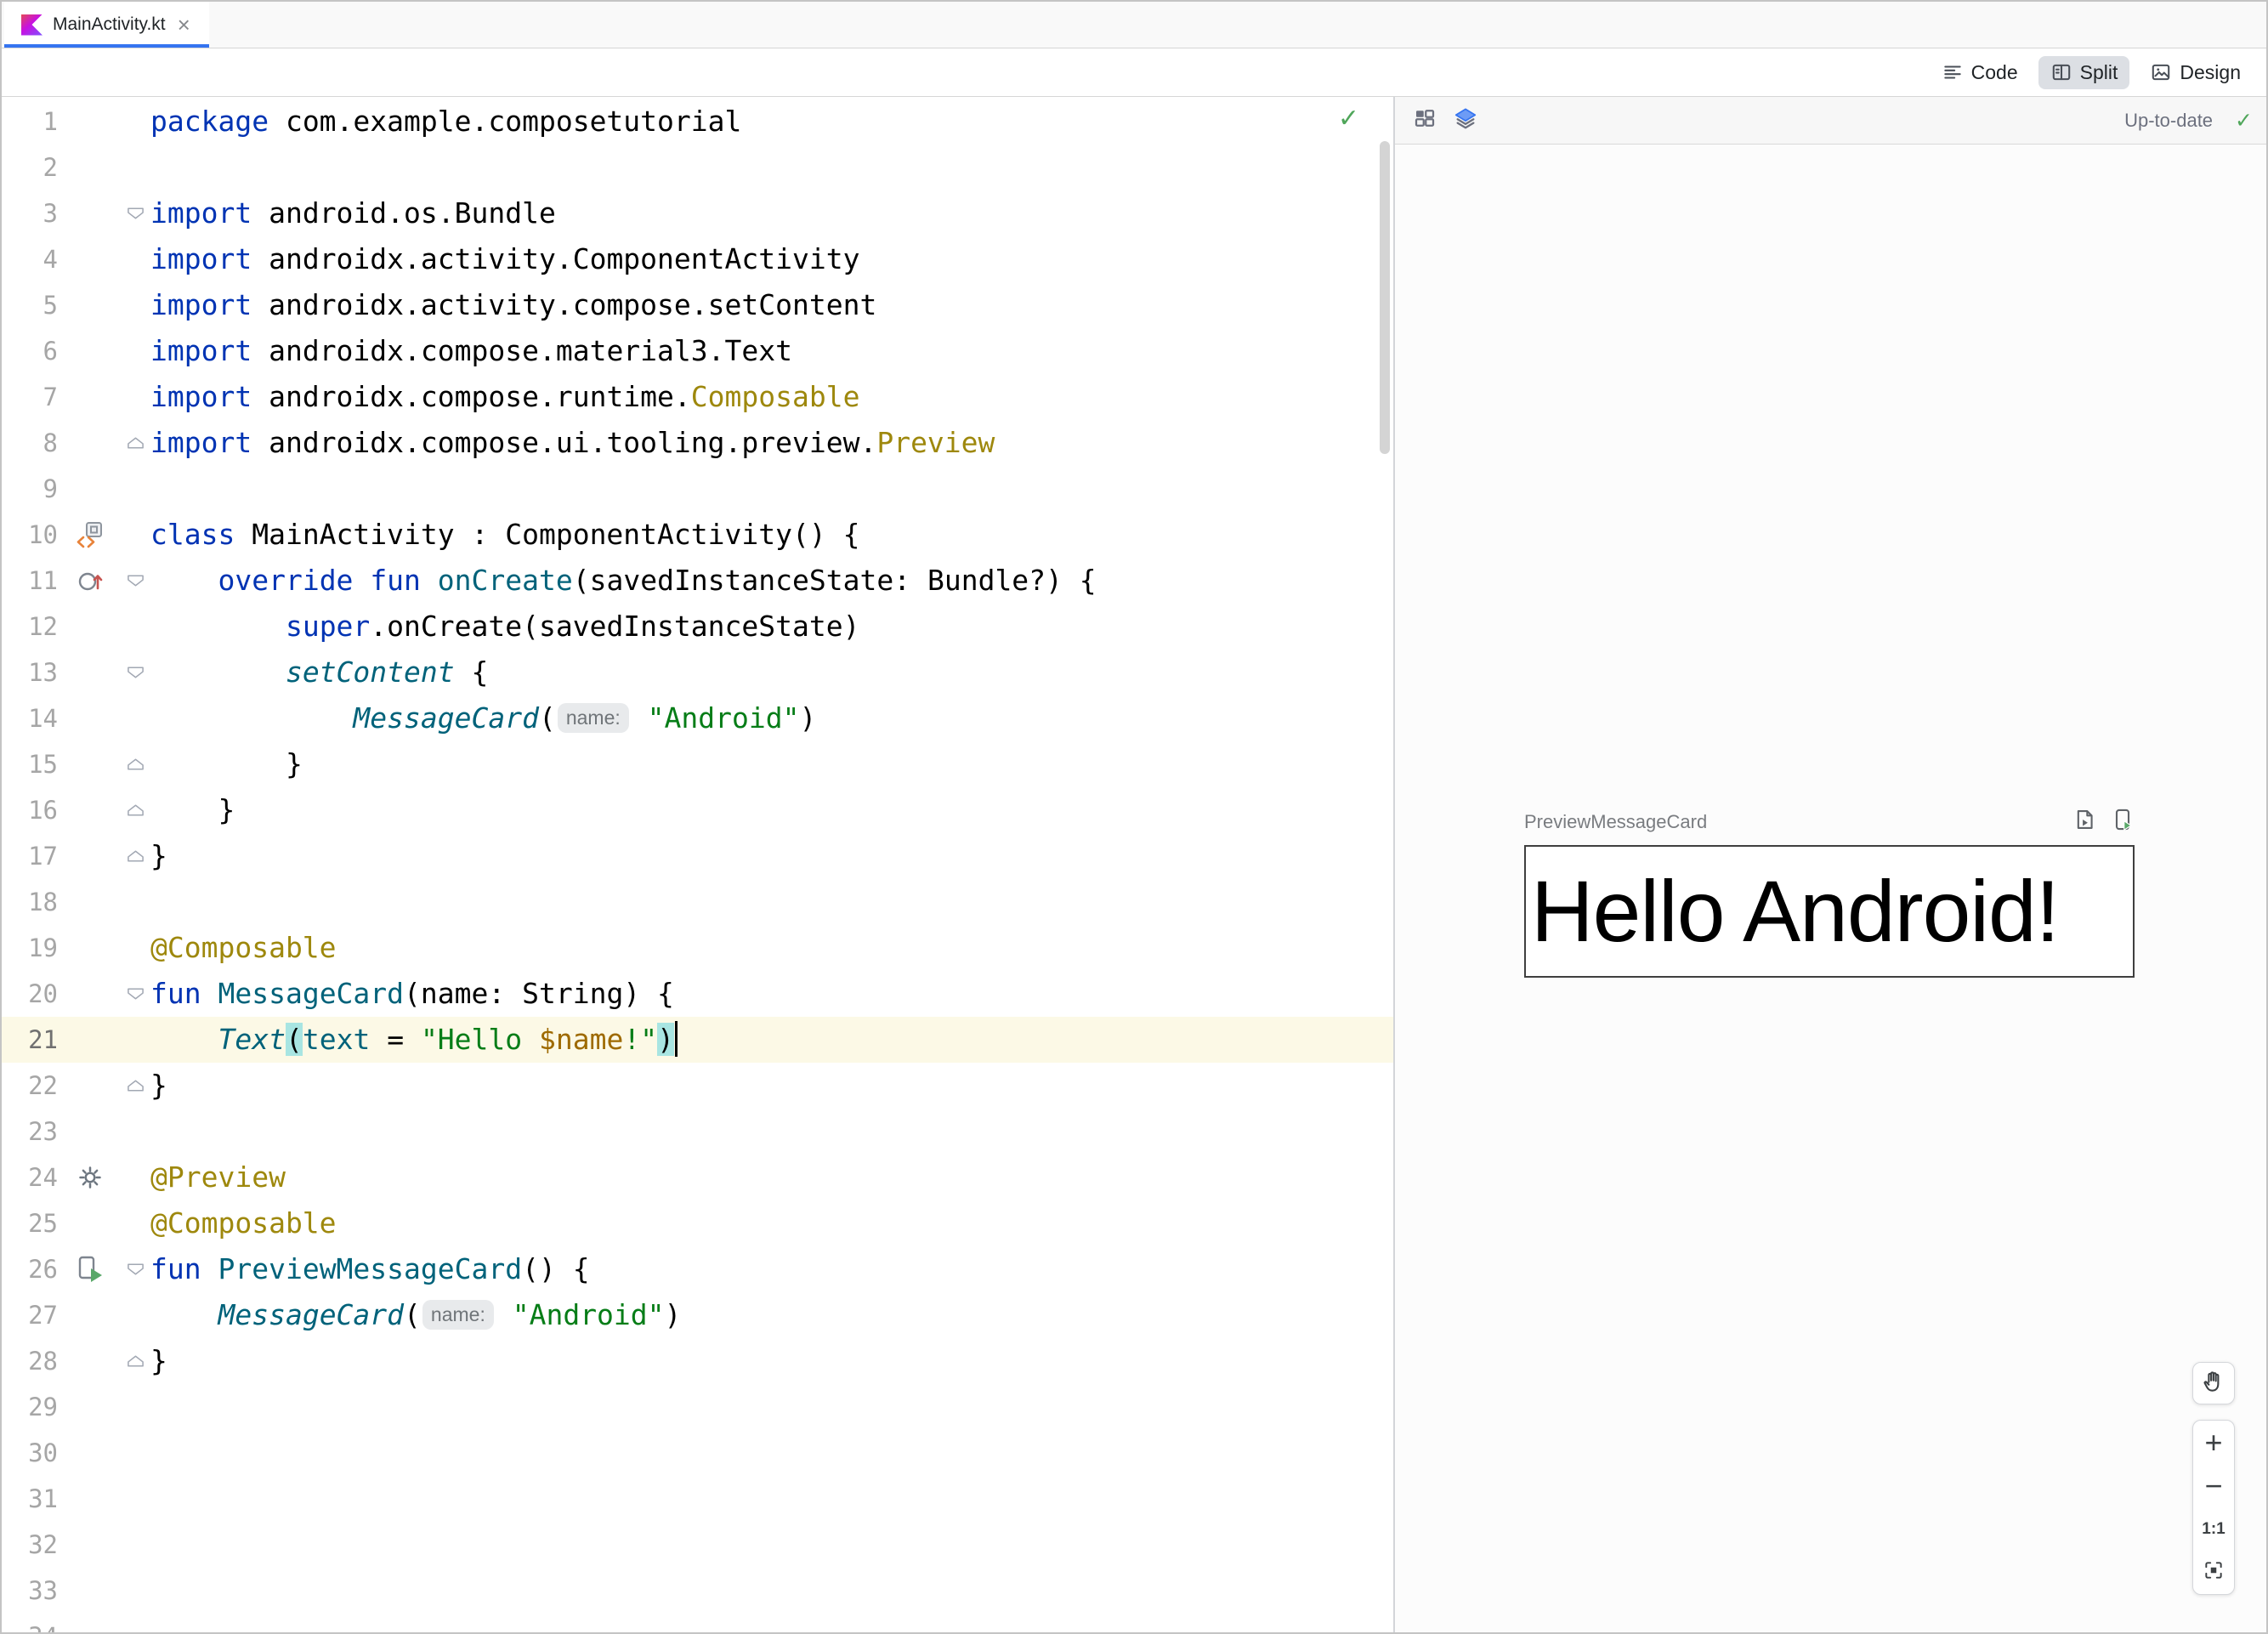 This screenshot has height=1634, width=2268. Describe the element at coordinates (415, 1315) in the screenshot. I see `code-text: MessageCard(name: "Android")` at that location.